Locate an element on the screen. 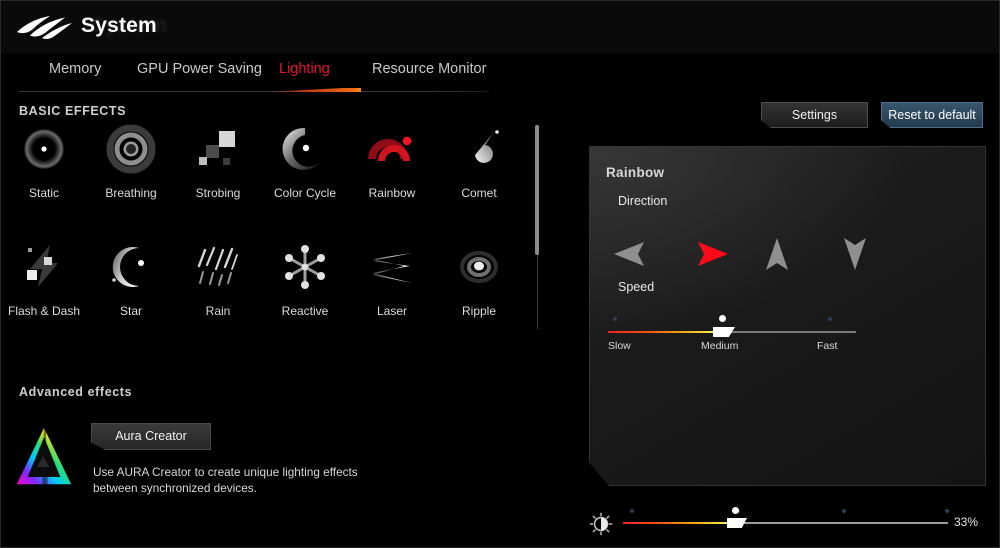 Image resolution: width=1000 pixels, height=548 pixels. effect-label: Comet is located at coordinates (479, 193).